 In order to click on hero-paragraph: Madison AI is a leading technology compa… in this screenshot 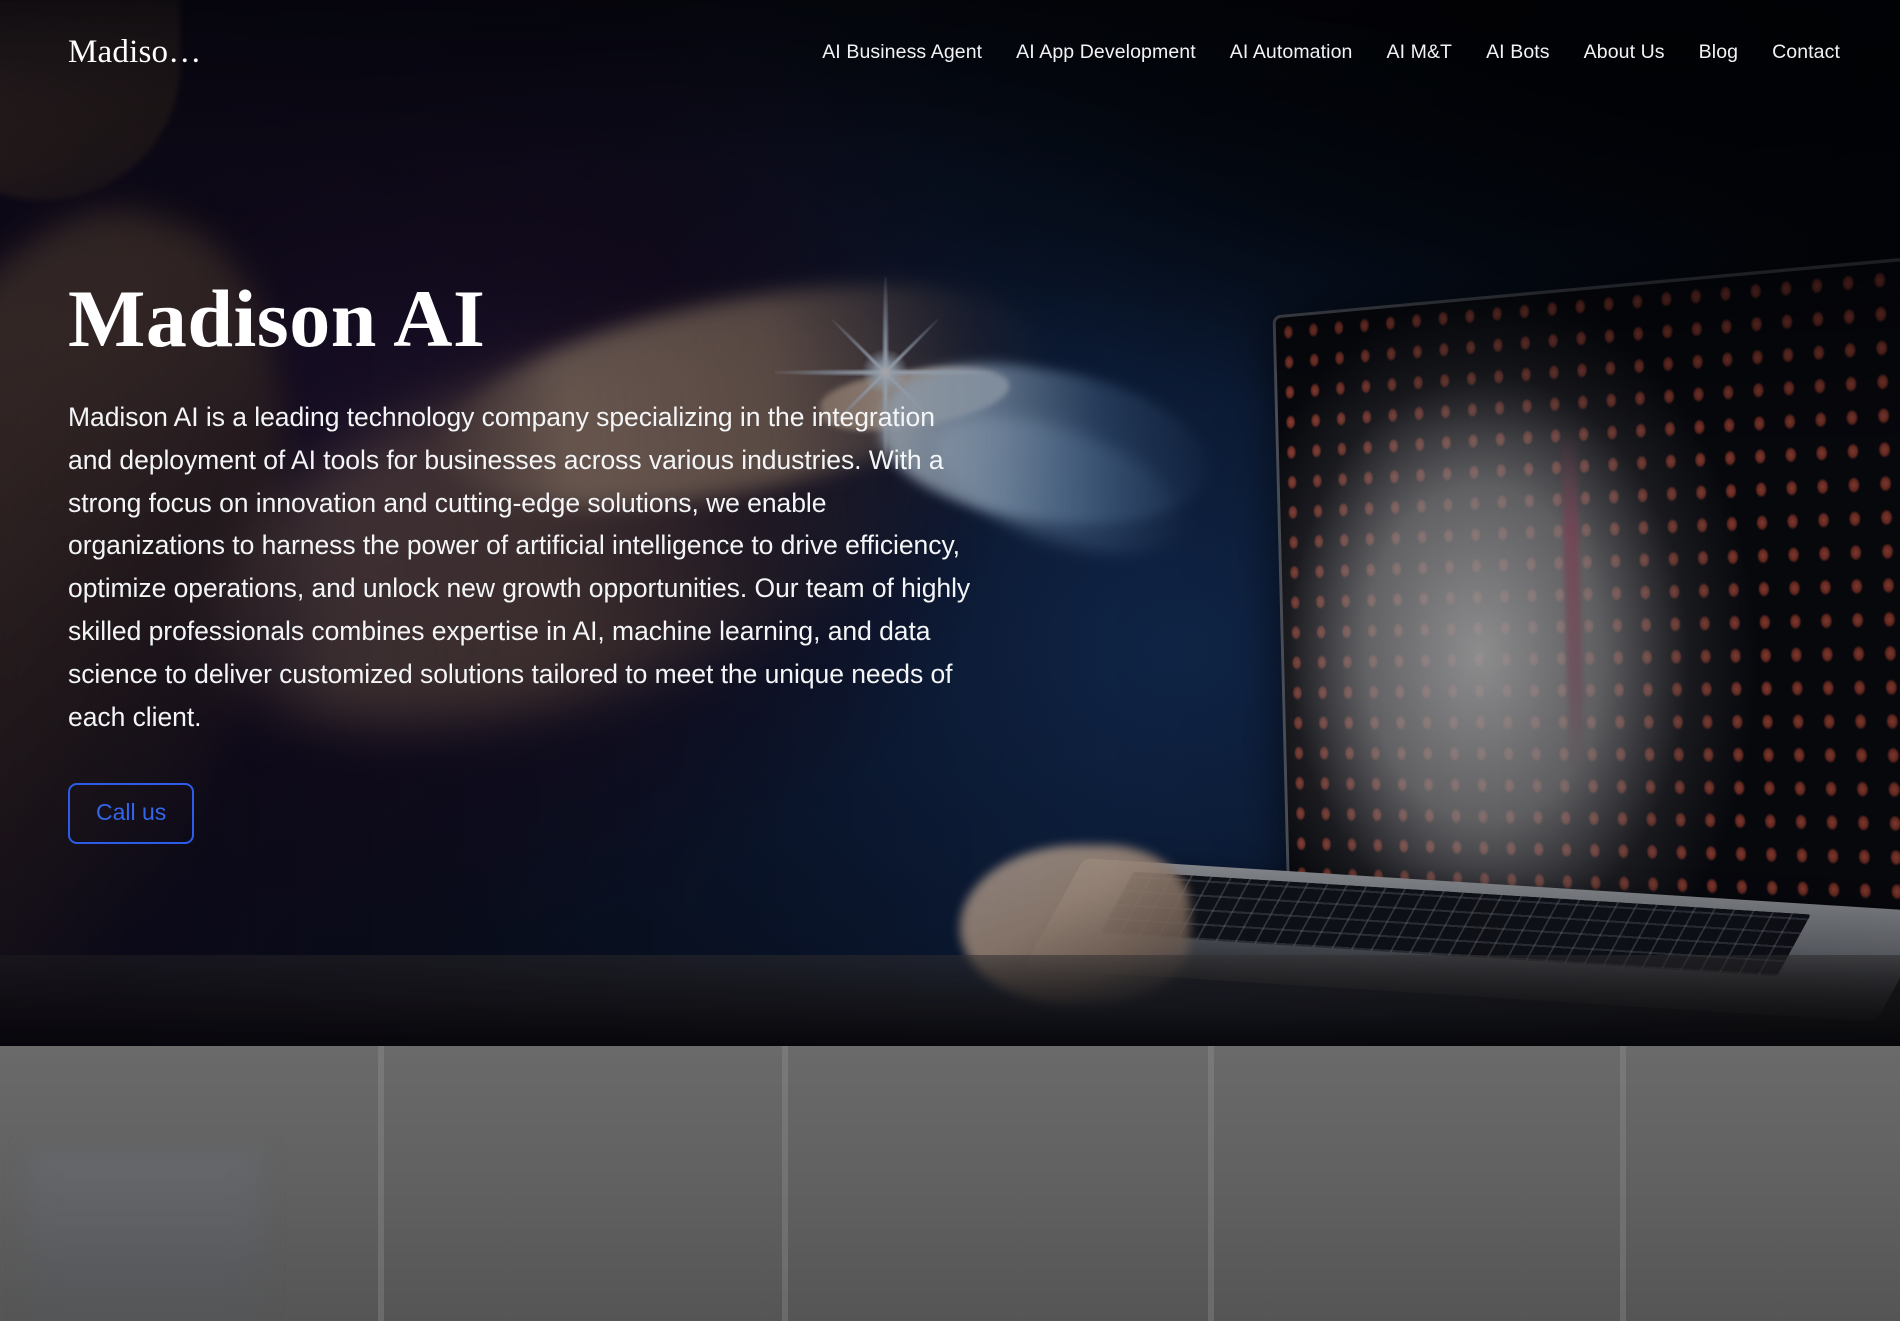, I will do `click(519, 567)`.